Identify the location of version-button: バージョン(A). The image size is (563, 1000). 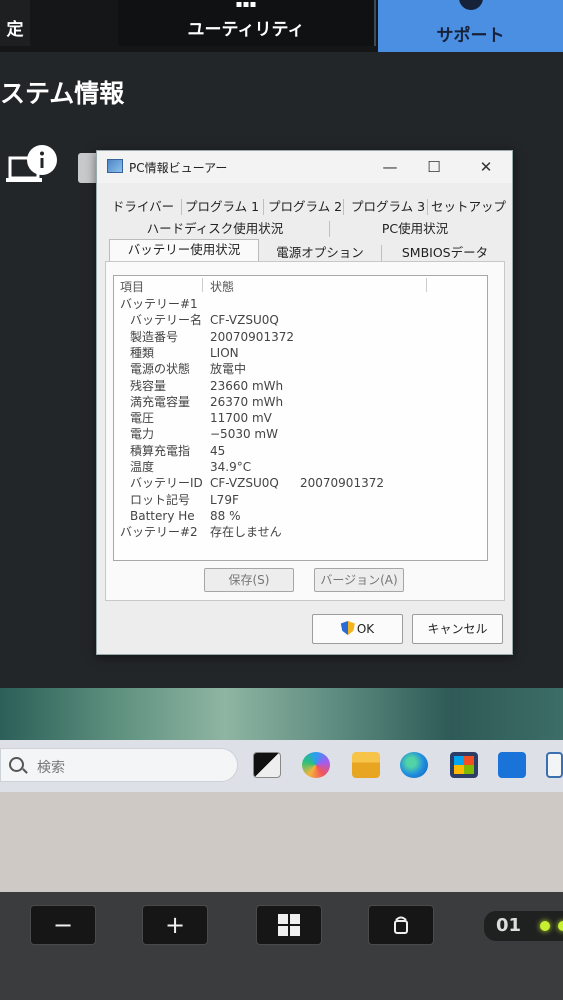
(359, 580).